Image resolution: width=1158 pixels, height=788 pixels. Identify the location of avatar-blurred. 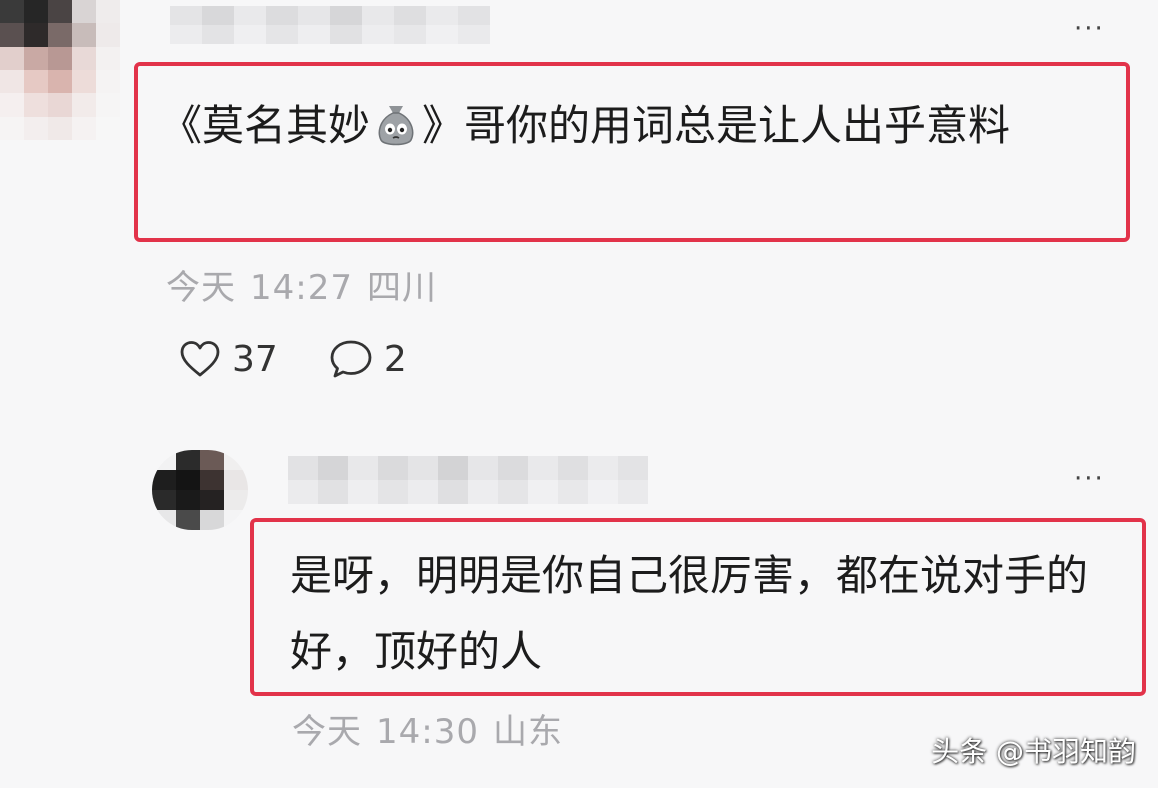
(60, 70).